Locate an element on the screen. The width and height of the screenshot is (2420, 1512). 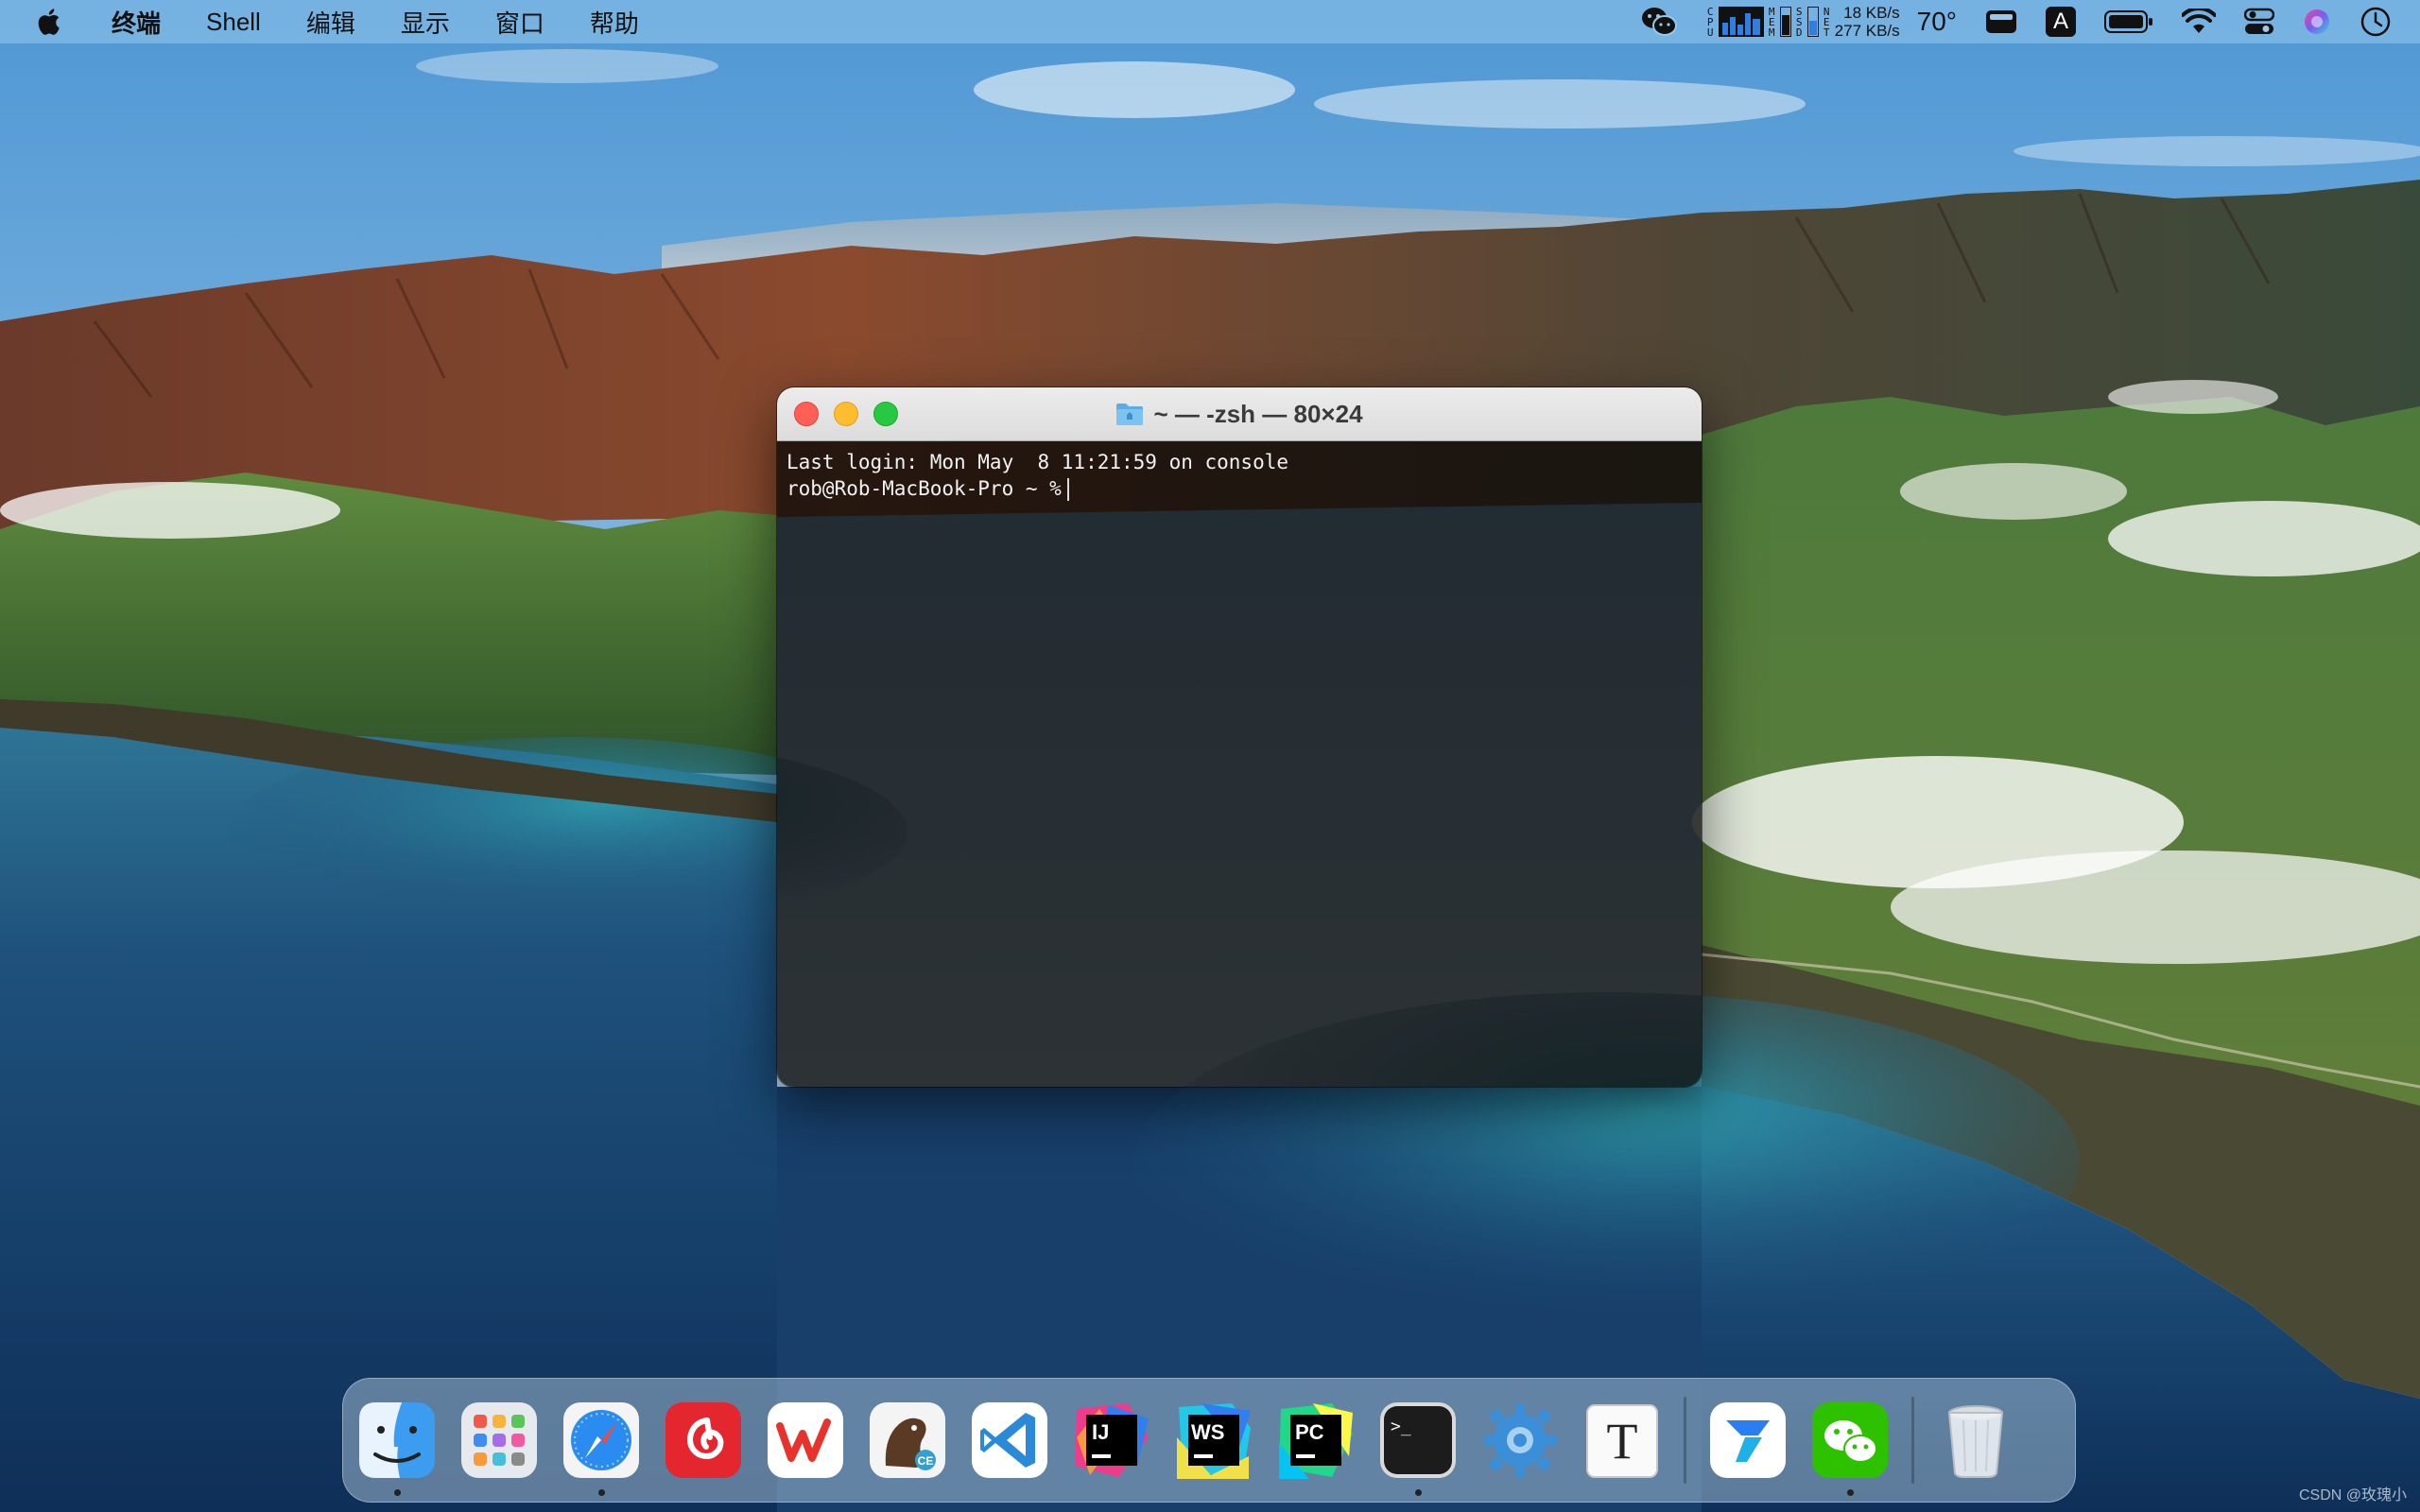
menu-help: 帮助 is located at coordinates (614, 21).